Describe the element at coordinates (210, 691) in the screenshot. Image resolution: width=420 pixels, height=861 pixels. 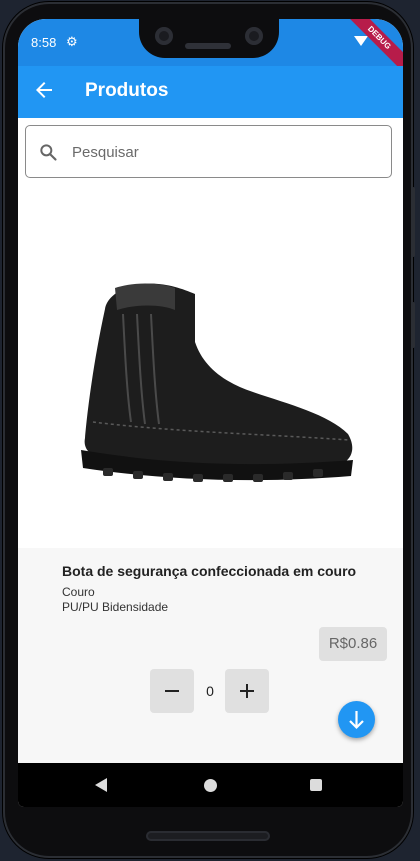
I see `quantity-value: 0` at that location.